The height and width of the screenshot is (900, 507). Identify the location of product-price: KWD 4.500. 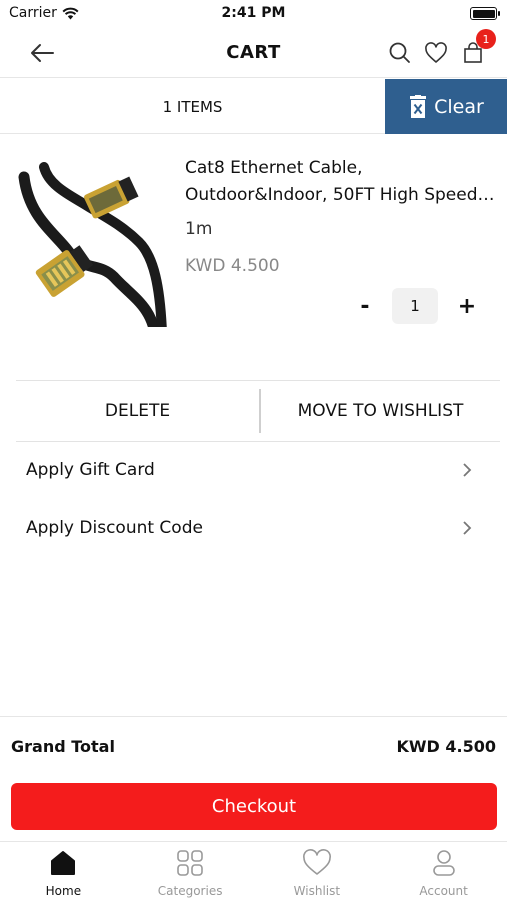
(232, 266).